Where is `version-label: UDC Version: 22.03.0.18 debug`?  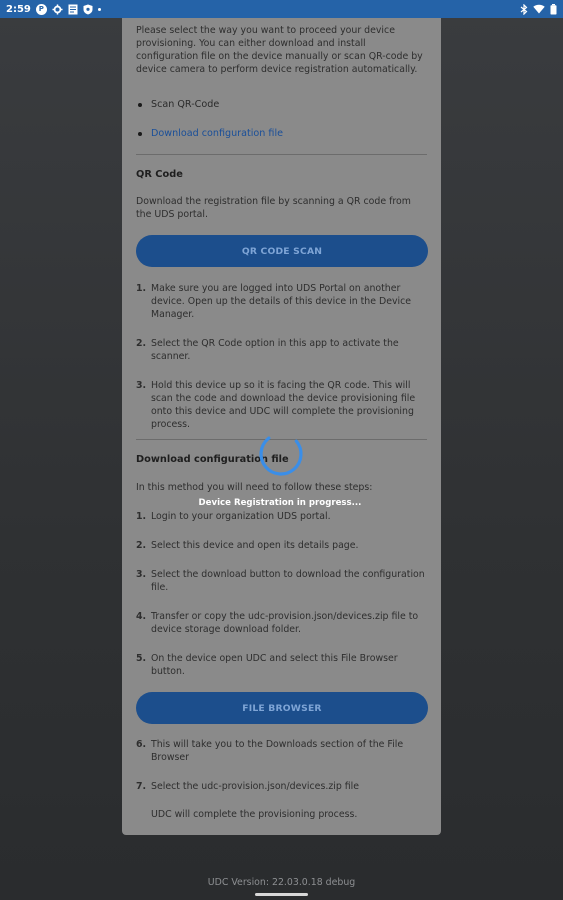
version-label: UDC Version: 22.03.0.18 debug is located at coordinates (281, 882).